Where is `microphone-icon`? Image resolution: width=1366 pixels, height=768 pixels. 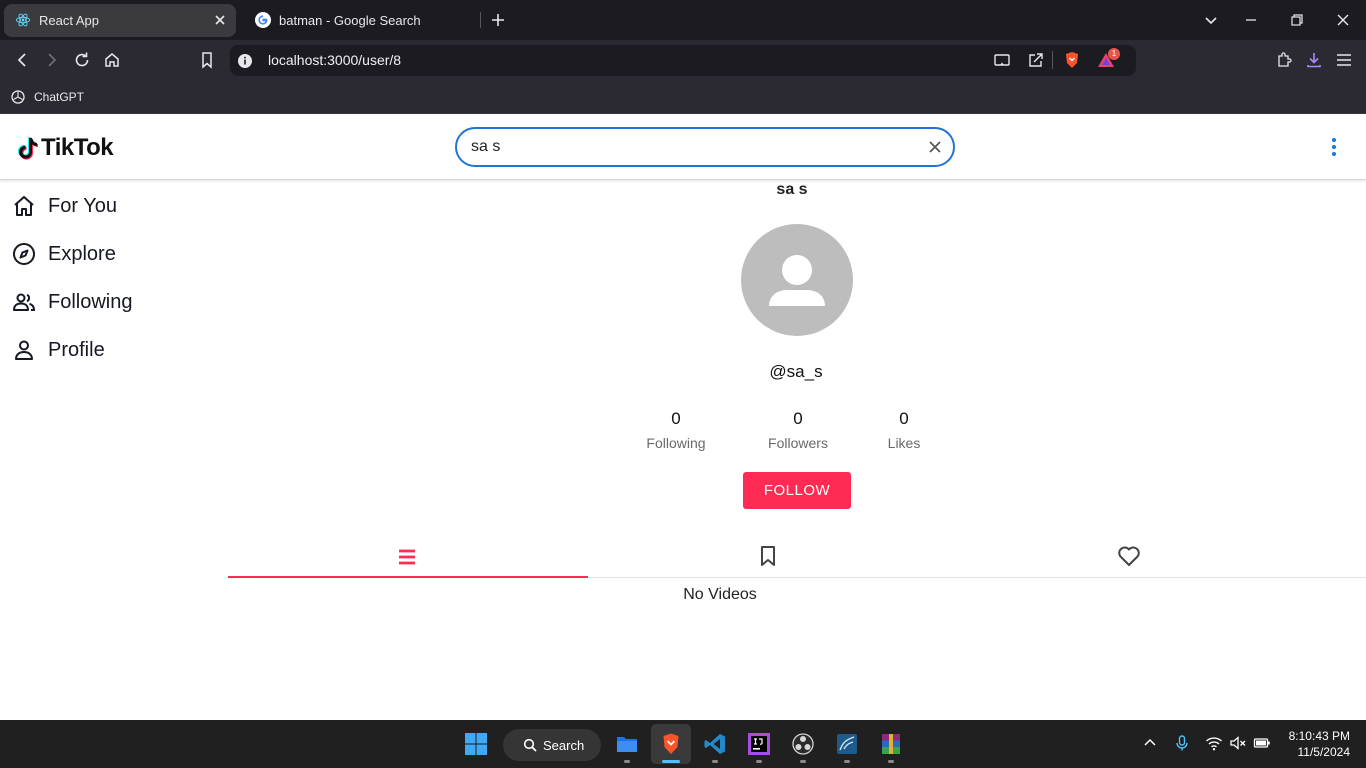 microphone-icon is located at coordinates (1182, 743).